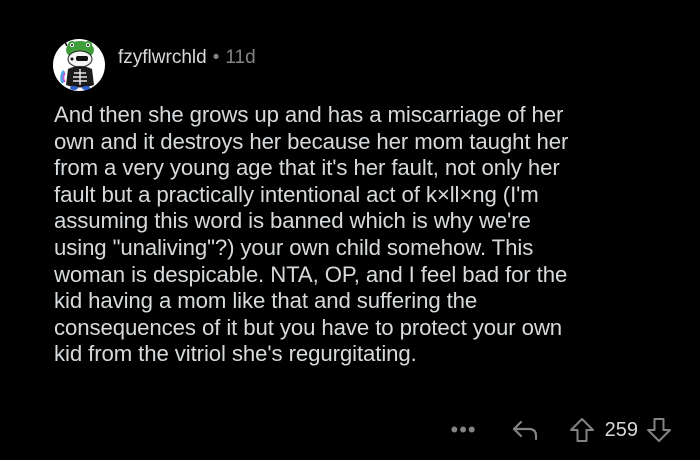 This screenshot has width=700, height=460. I want to click on more-options-button: •••, so click(464, 430).